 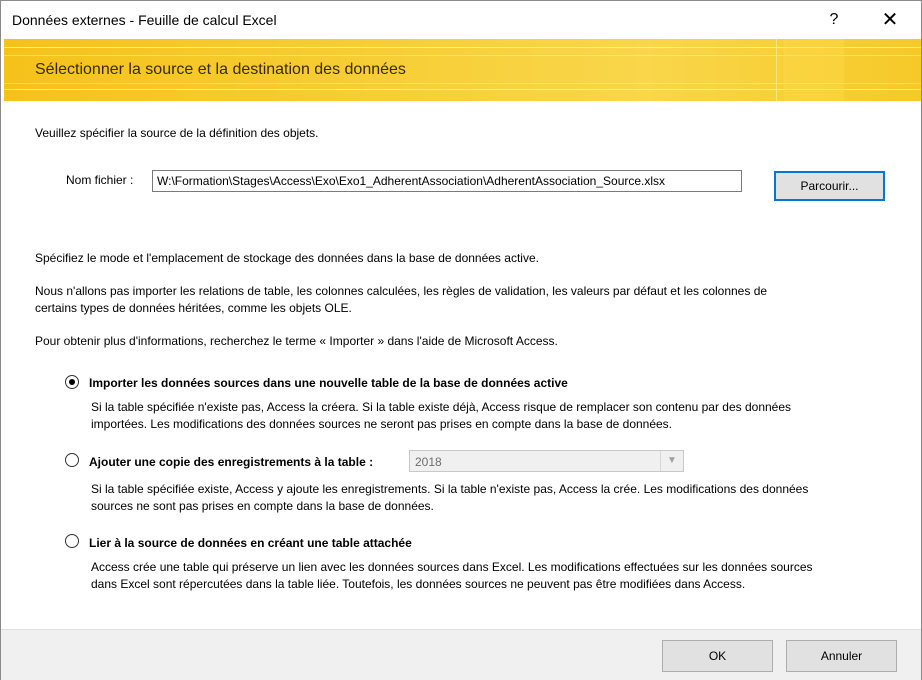 What do you see at coordinates (461, 654) in the screenshot?
I see `dialog-footer` at bounding box center [461, 654].